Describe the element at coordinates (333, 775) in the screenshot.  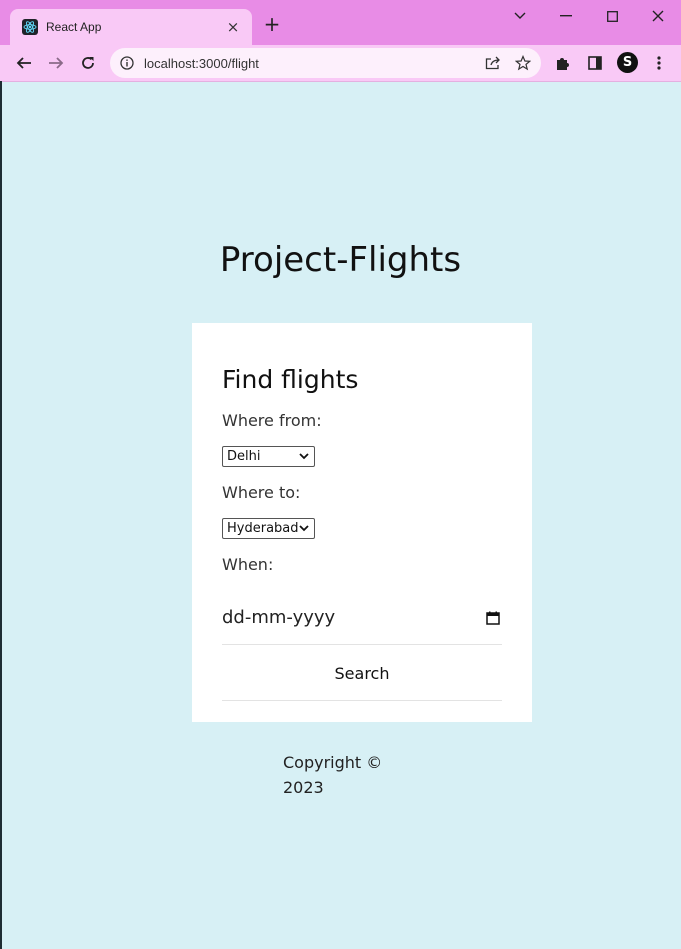
I see `footer-copyright: Copyright © 2023` at that location.